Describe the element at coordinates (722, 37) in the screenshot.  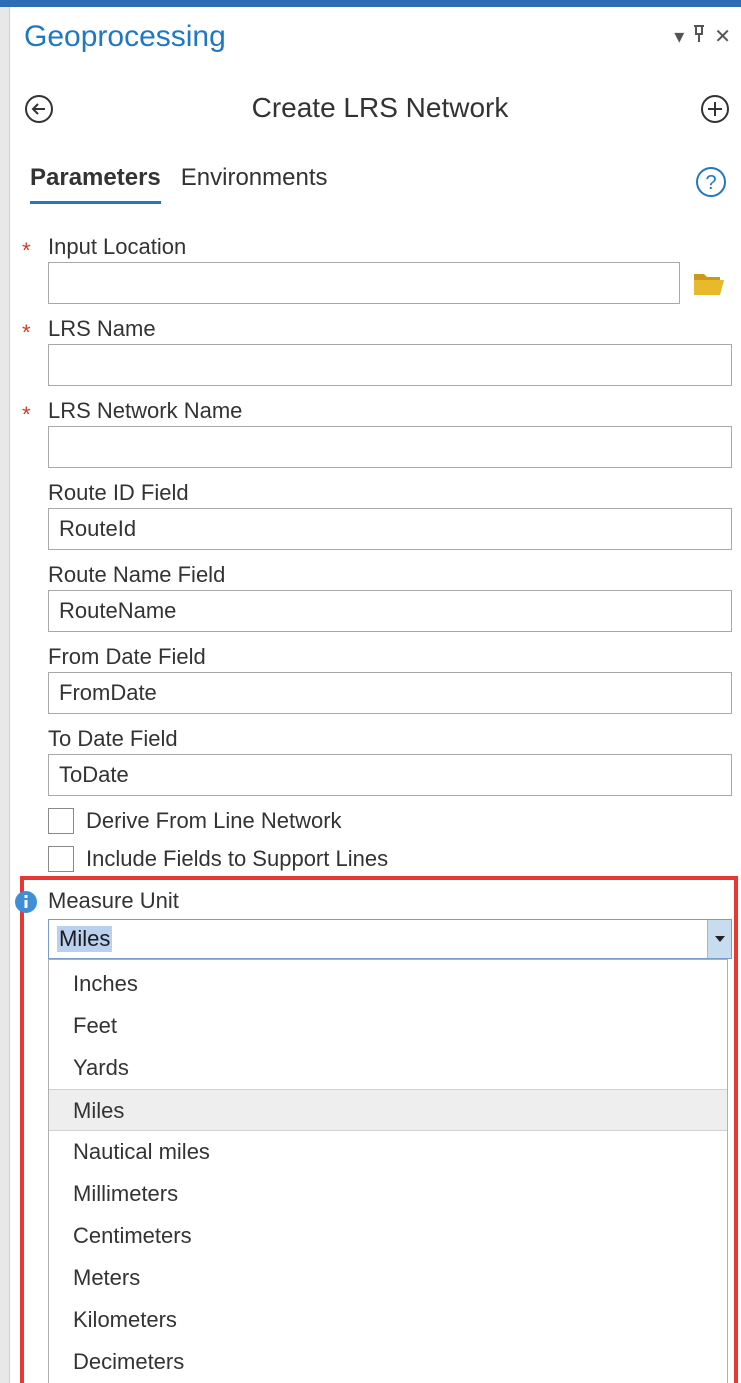
I see `close-icon: ✕` at that location.